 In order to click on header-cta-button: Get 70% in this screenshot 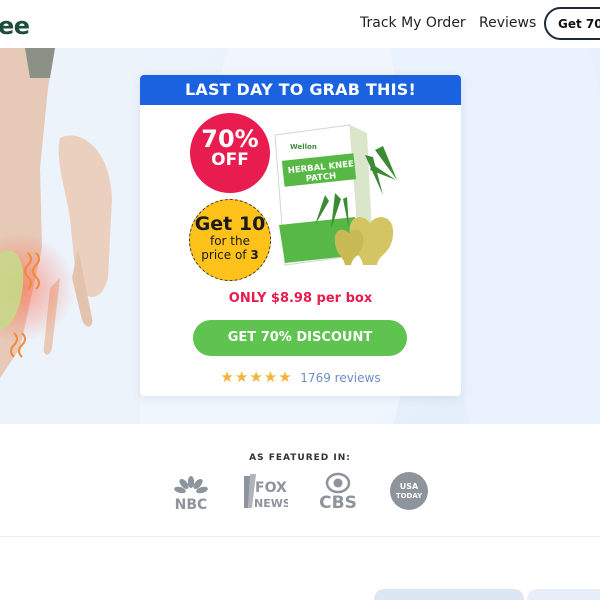, I will do `click(572, 23)`.